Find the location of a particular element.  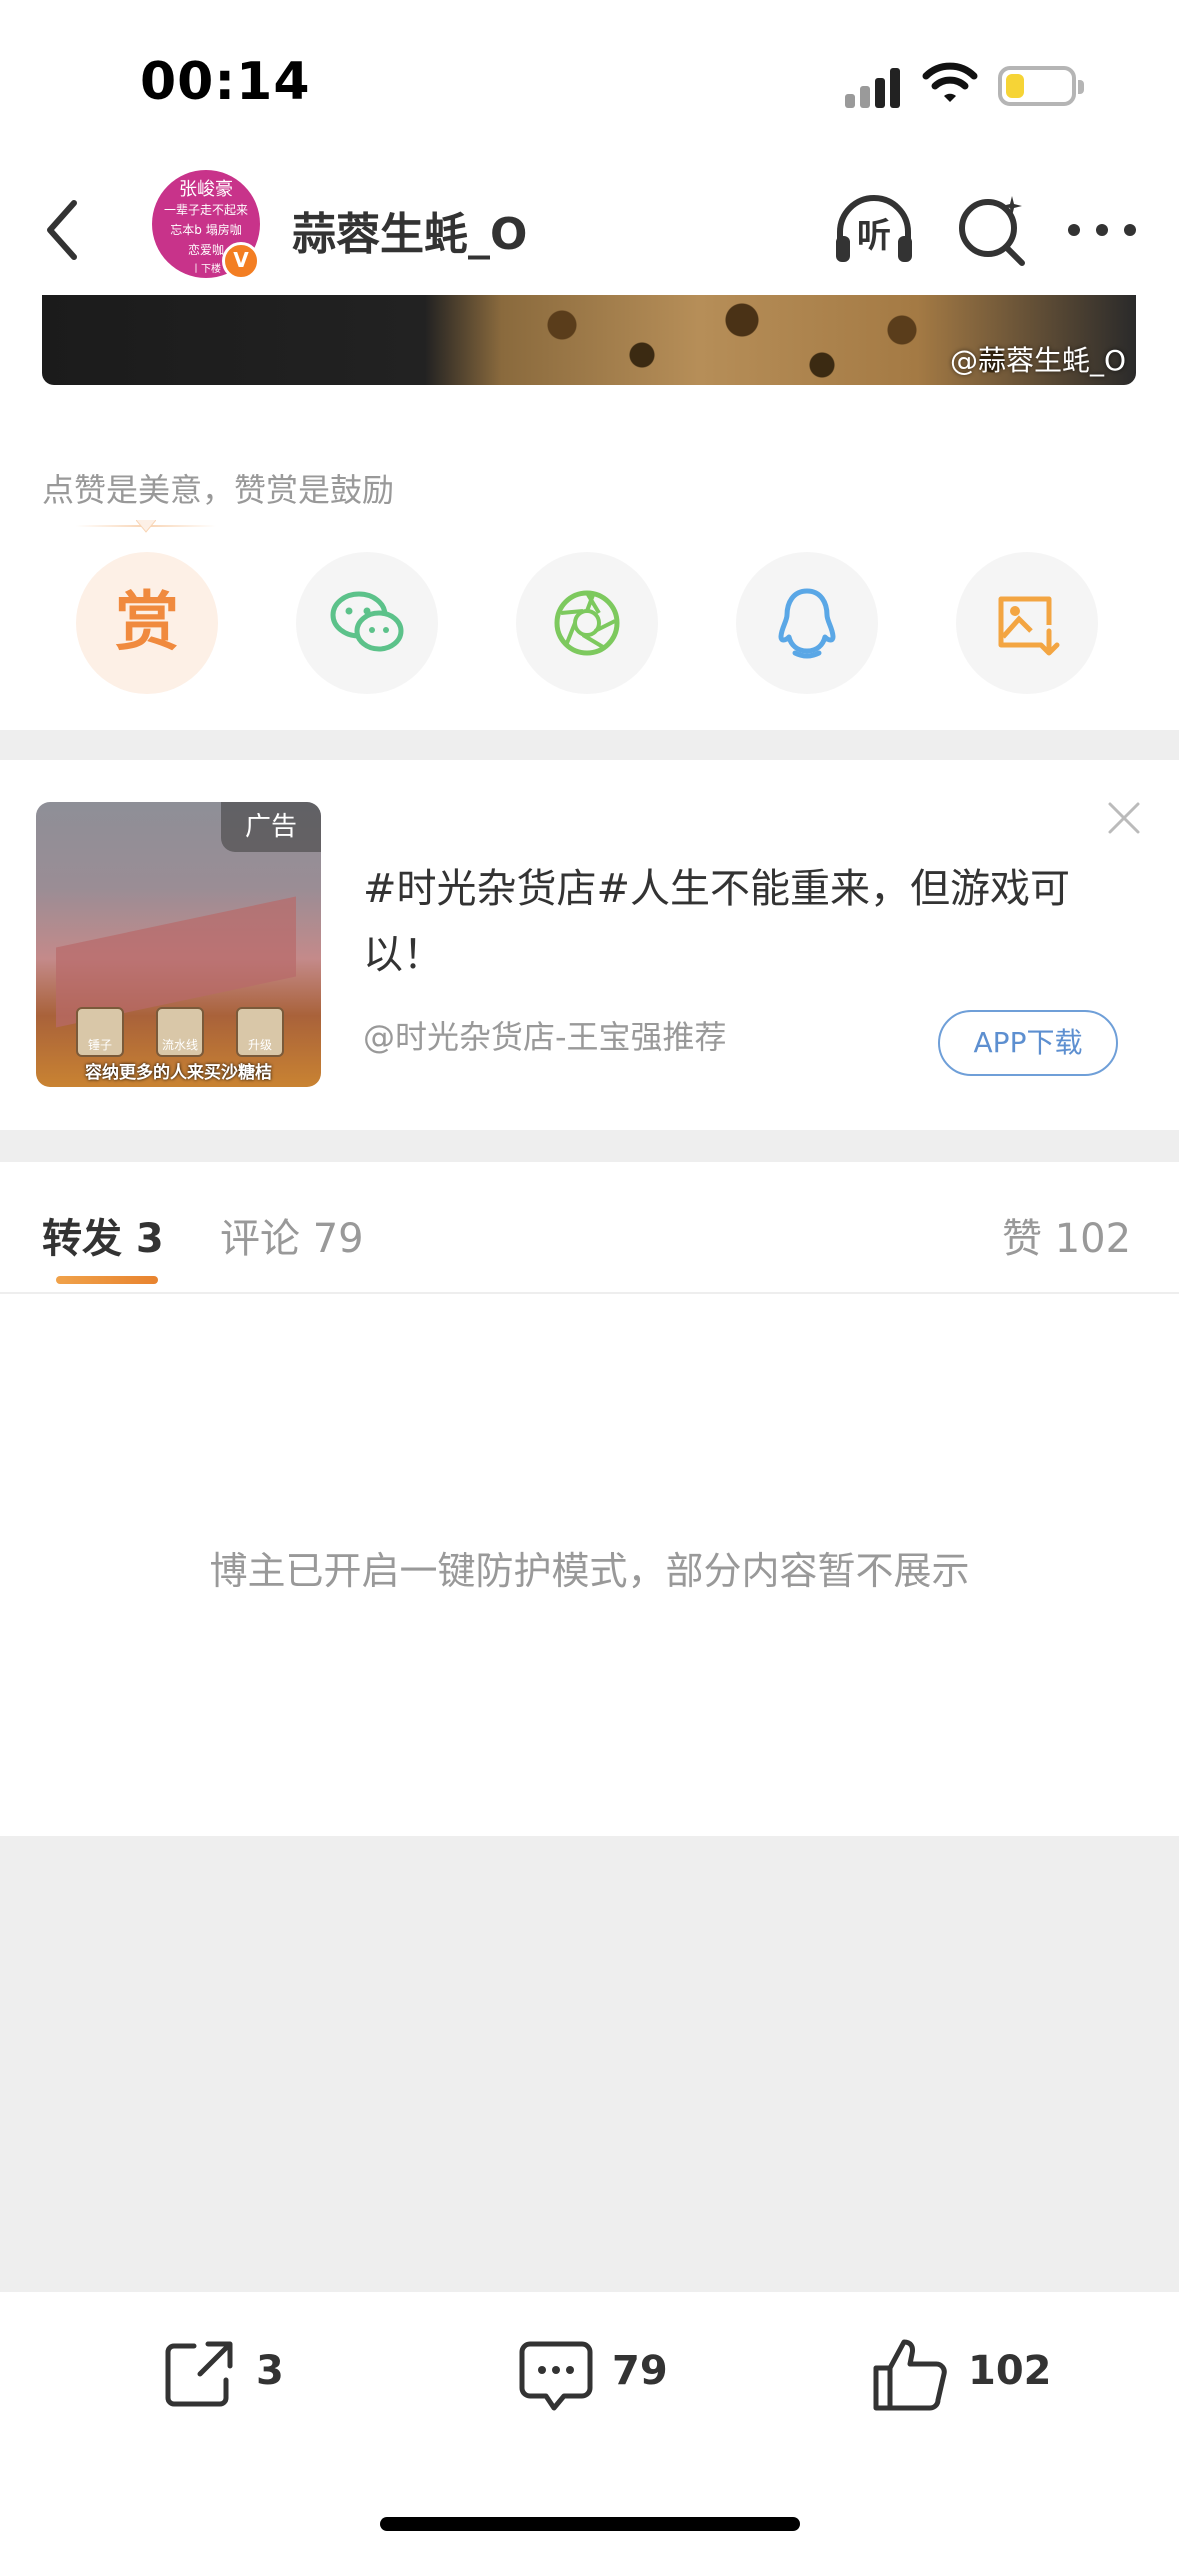

comment-icon is located at coordinates (556, 2376).